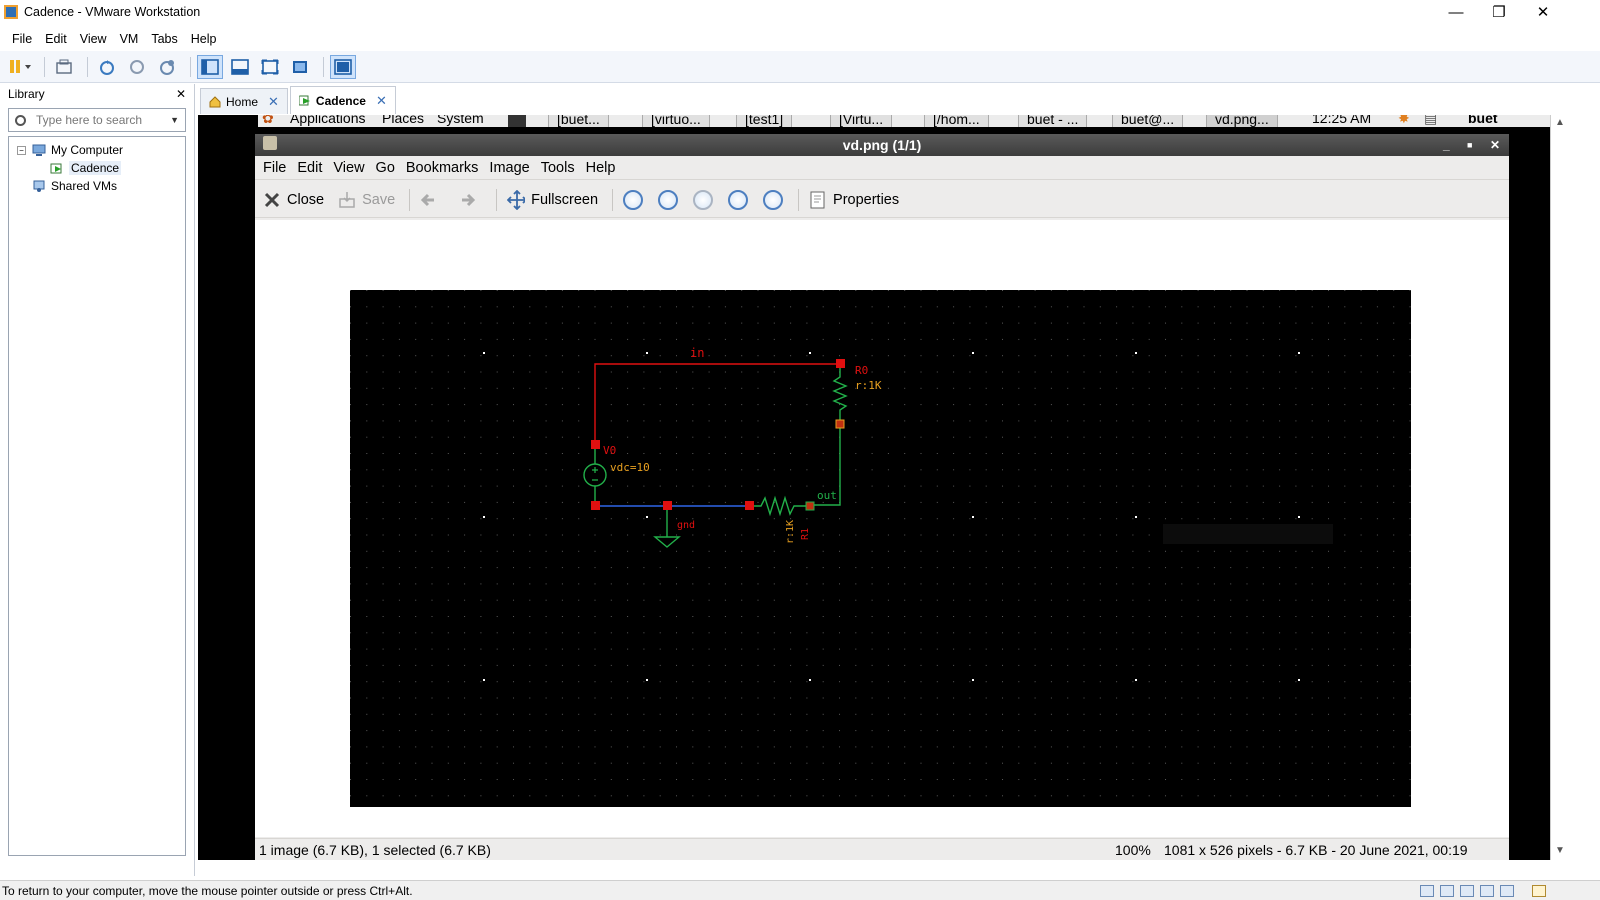 The height and width of the screenshot is (900, 1600). Describe the element at coordinates (306, 199) in the screenshot. I see `viewer-close-label: Close` at that location.